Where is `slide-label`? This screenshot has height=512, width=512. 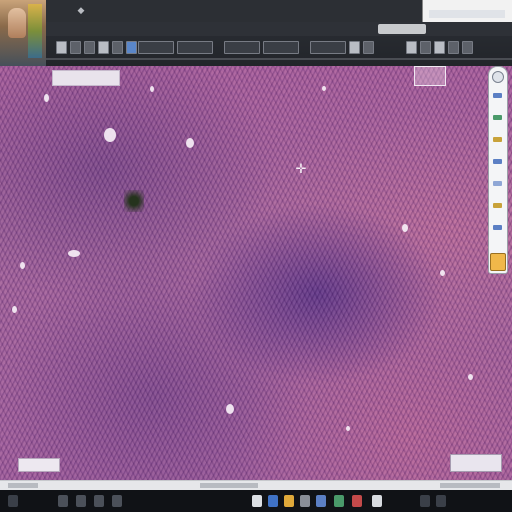
slide-label is located at coordinates (86, 78).